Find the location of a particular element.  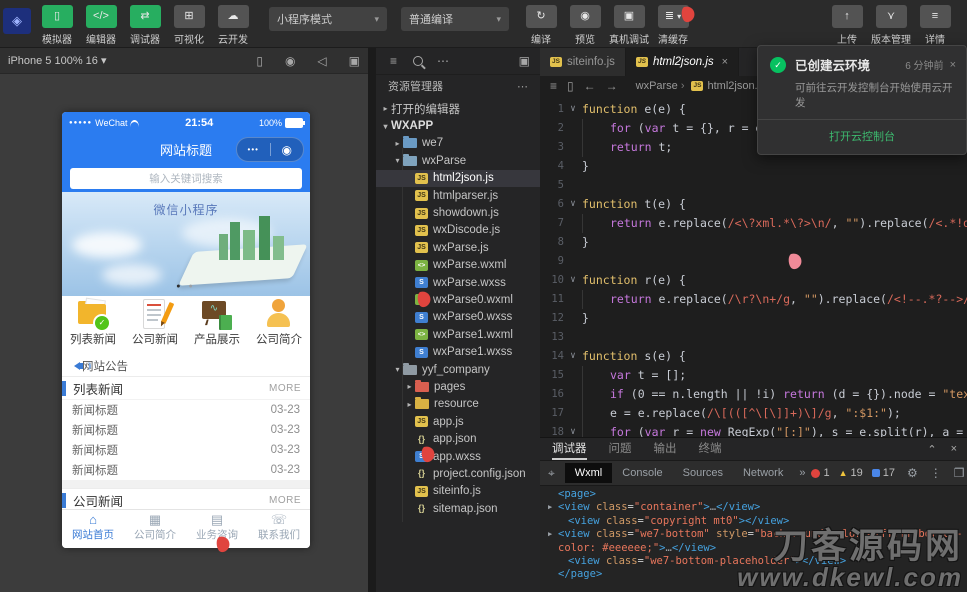

back-arrow-icon: ← is located at coordinates (590, 86).